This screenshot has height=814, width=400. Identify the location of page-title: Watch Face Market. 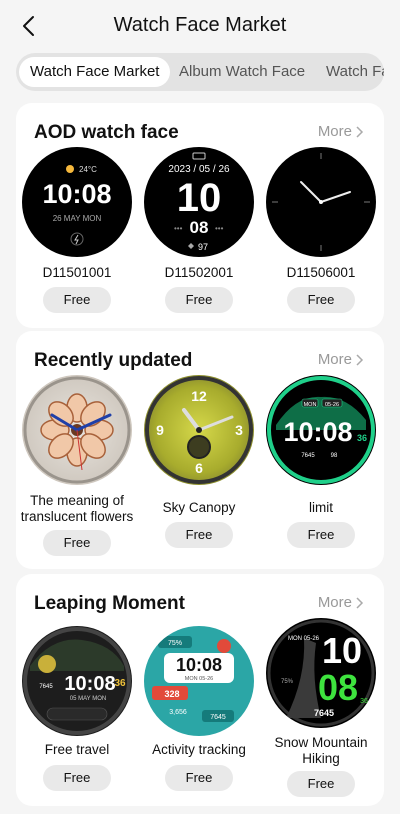
(200, 25).